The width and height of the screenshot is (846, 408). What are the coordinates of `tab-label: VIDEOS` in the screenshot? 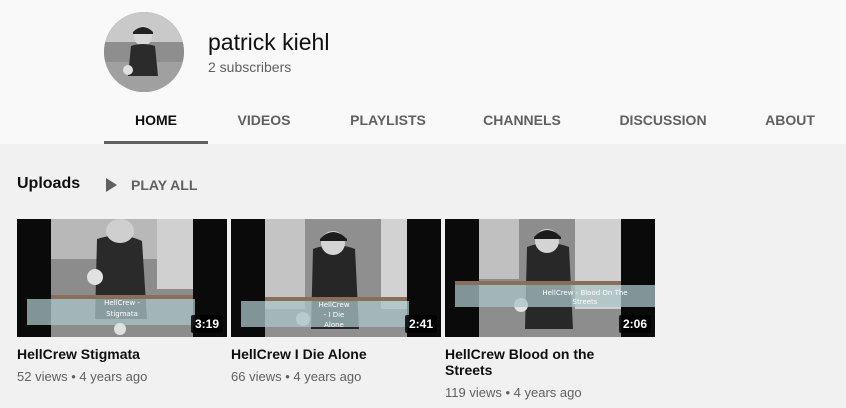 It's located at (264, 120).